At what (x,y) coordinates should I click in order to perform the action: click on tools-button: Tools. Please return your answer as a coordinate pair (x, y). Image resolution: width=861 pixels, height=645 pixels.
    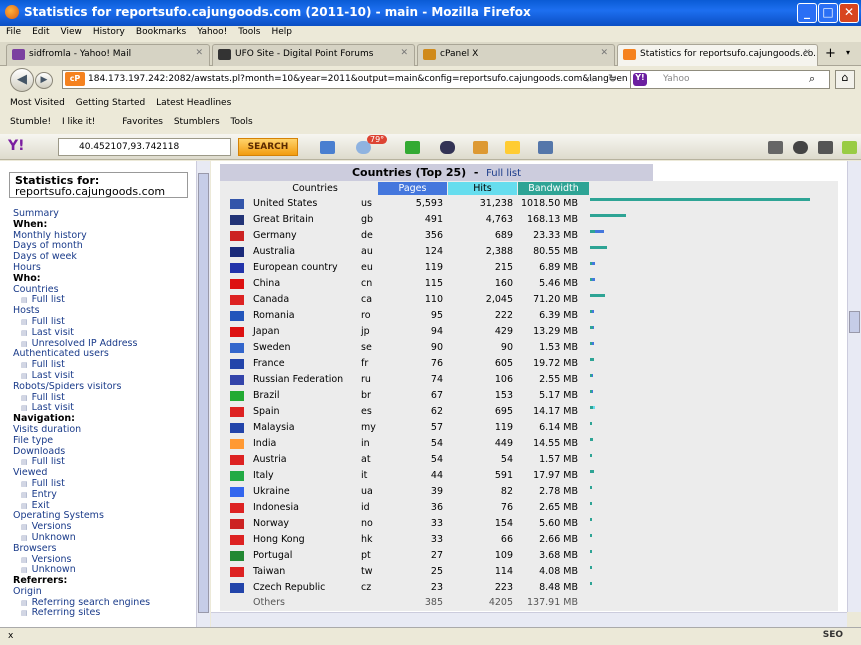
    Looking at the image, I should click on (242, 122).